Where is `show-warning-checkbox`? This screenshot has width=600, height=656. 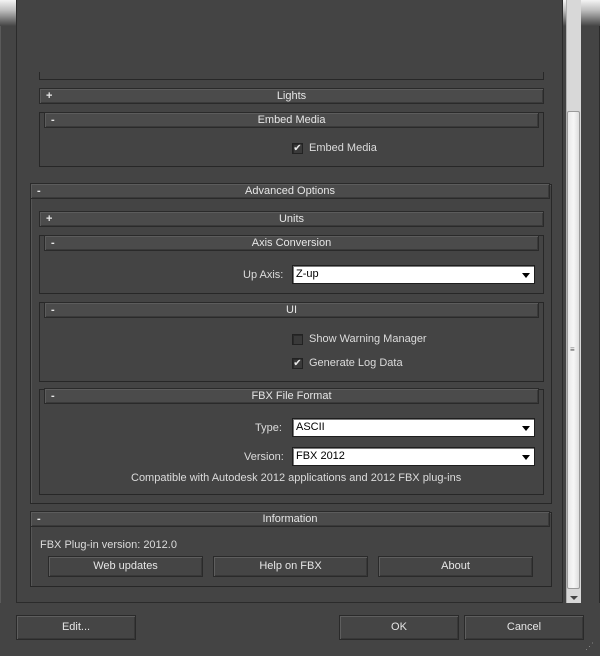 show-warning-checkbox is located at coordinates (297, 339).